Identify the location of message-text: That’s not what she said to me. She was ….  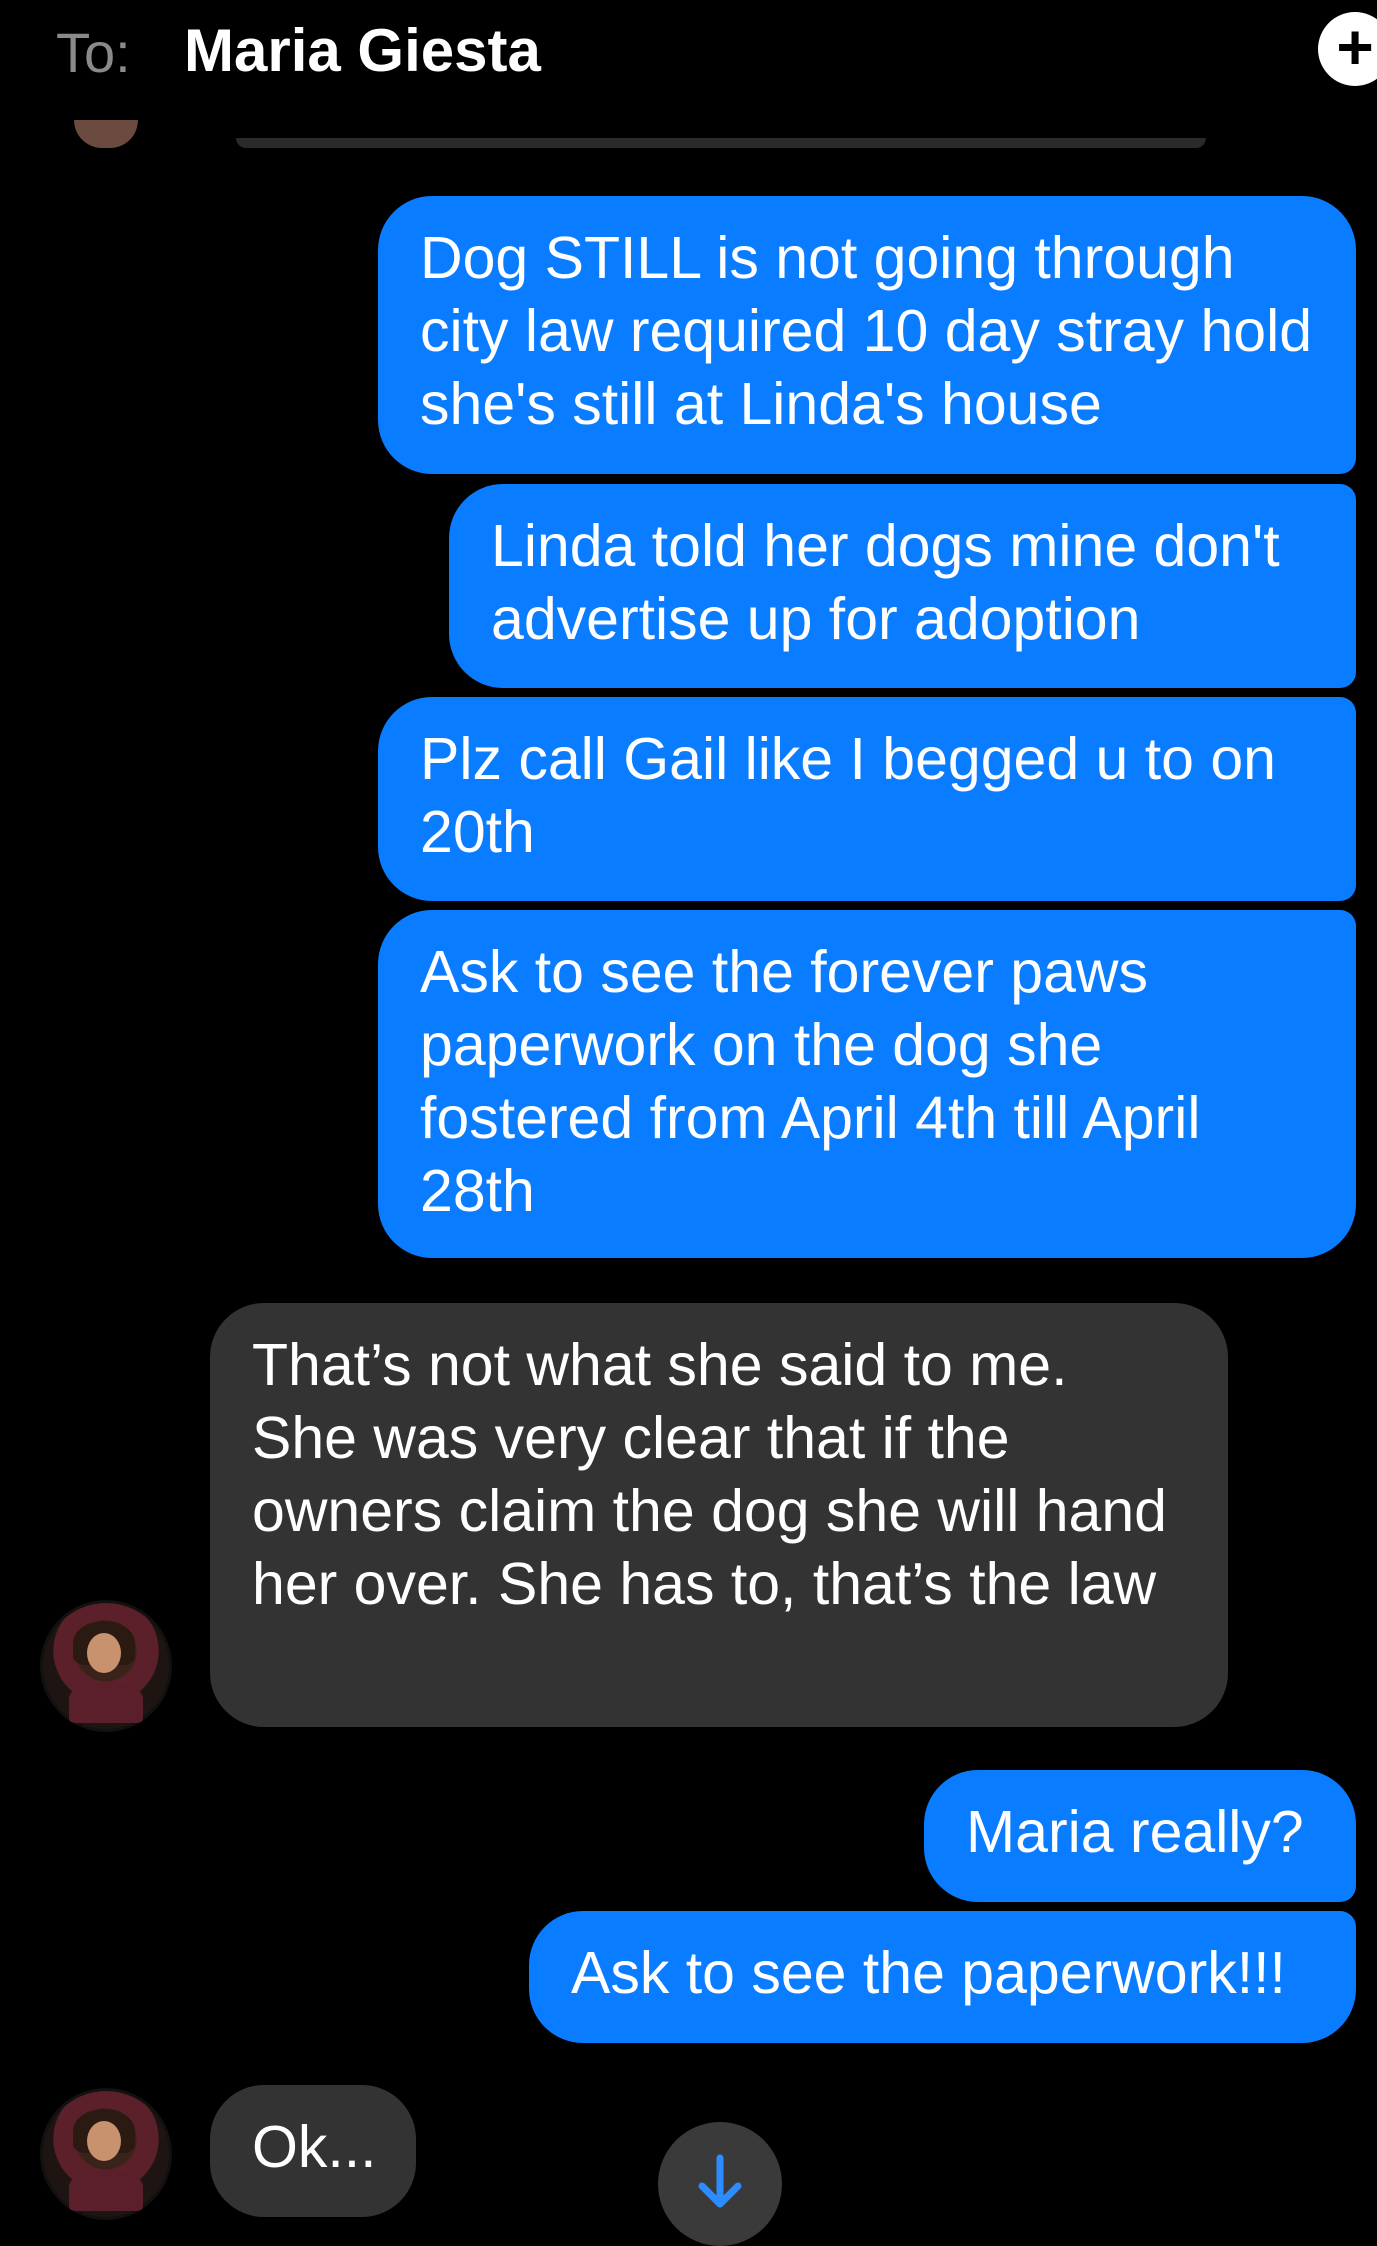
(709, 1474).